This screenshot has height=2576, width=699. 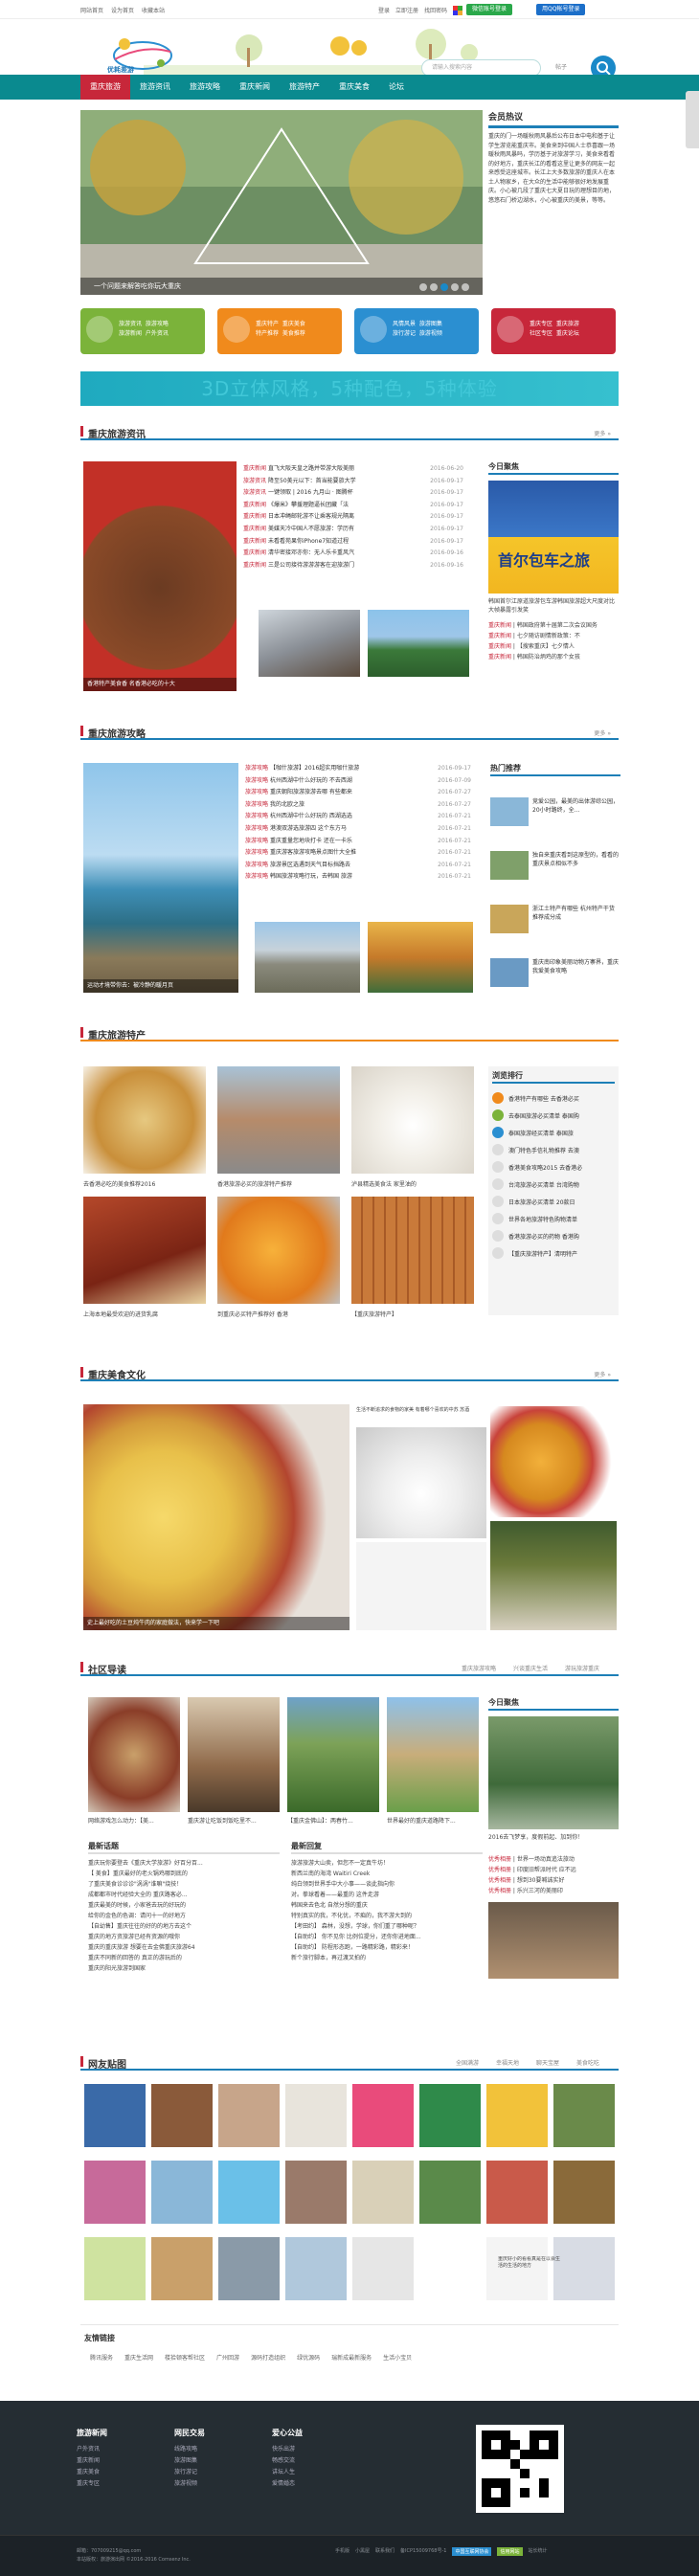 I want to click on footer-link: 线路攻略, so click(x=189, y=2450).